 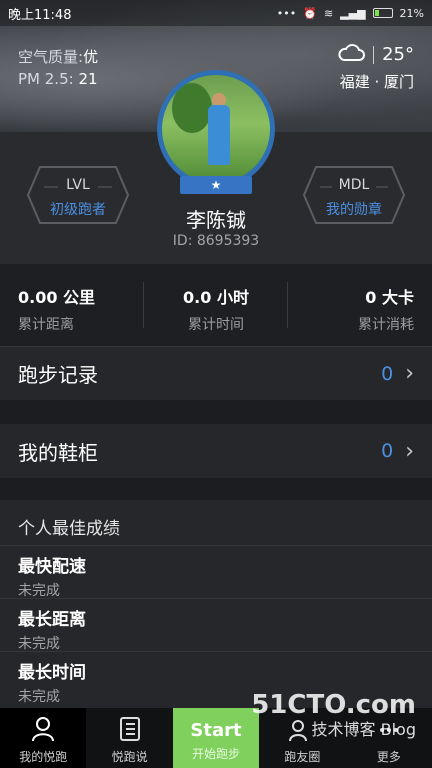 What do you see at coordinates (354, 185) in the screenshot?
I see `medal-label: MDL` at bounding box center [354, 185].